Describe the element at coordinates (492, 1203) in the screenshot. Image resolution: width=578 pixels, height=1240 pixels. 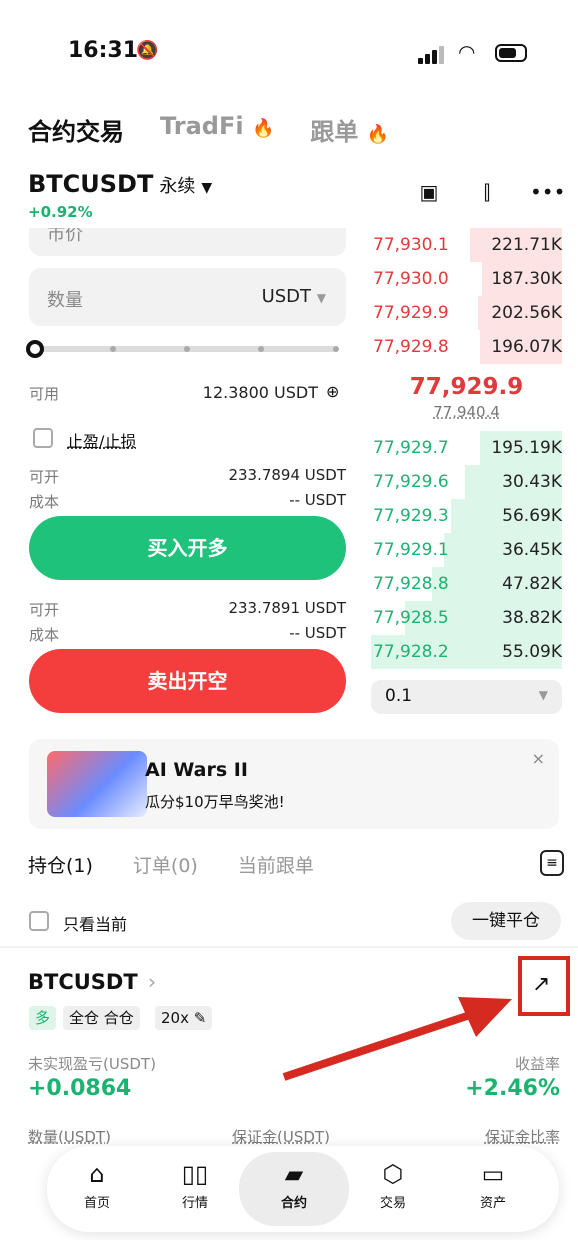
I see `nav-label: 资产` at that location.